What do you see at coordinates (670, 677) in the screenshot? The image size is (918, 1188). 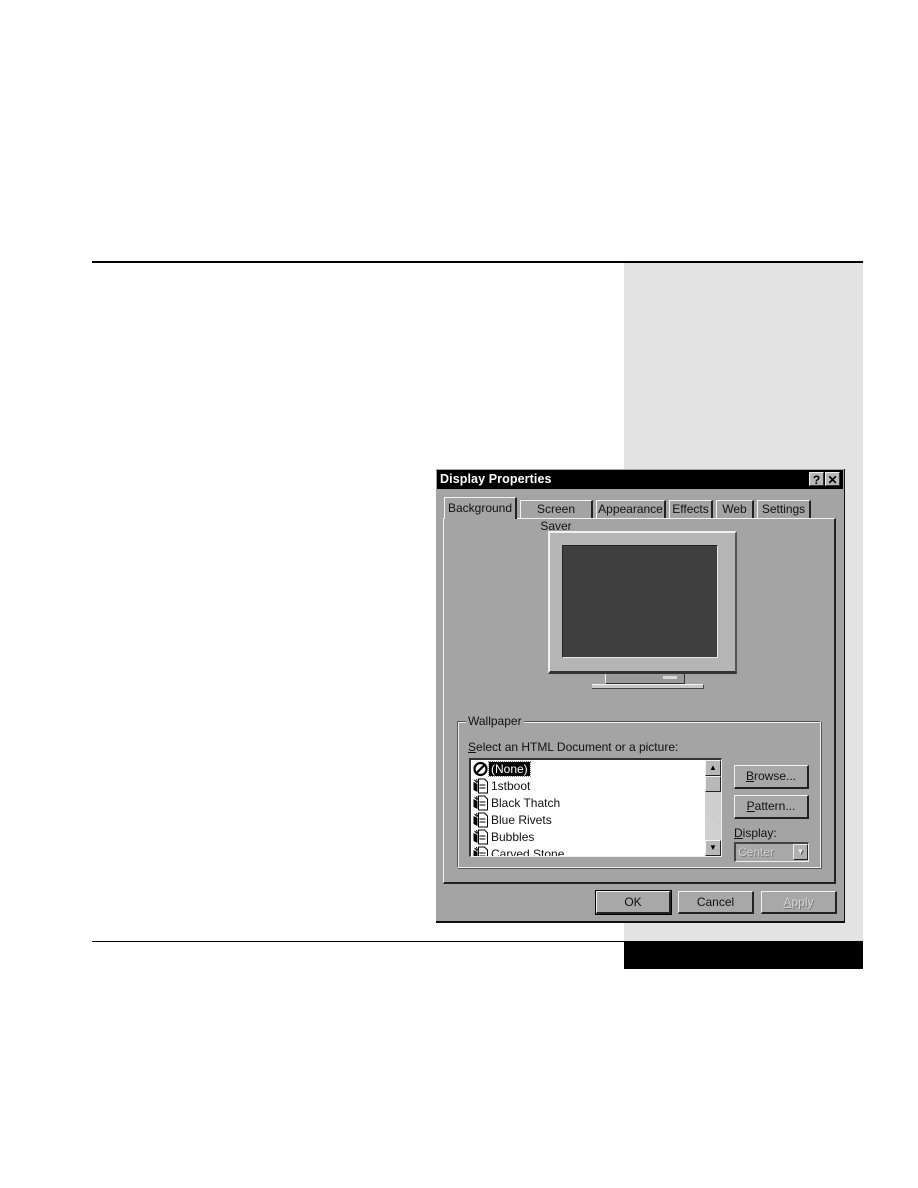 I see `monitor-power-light` at bounding box center [670, 677].